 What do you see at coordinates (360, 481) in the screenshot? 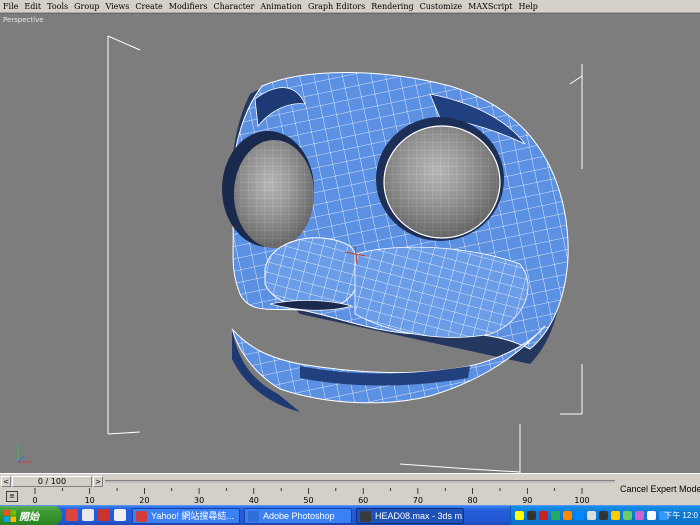
I see `timeline-track` at bounding box center [360, 481].